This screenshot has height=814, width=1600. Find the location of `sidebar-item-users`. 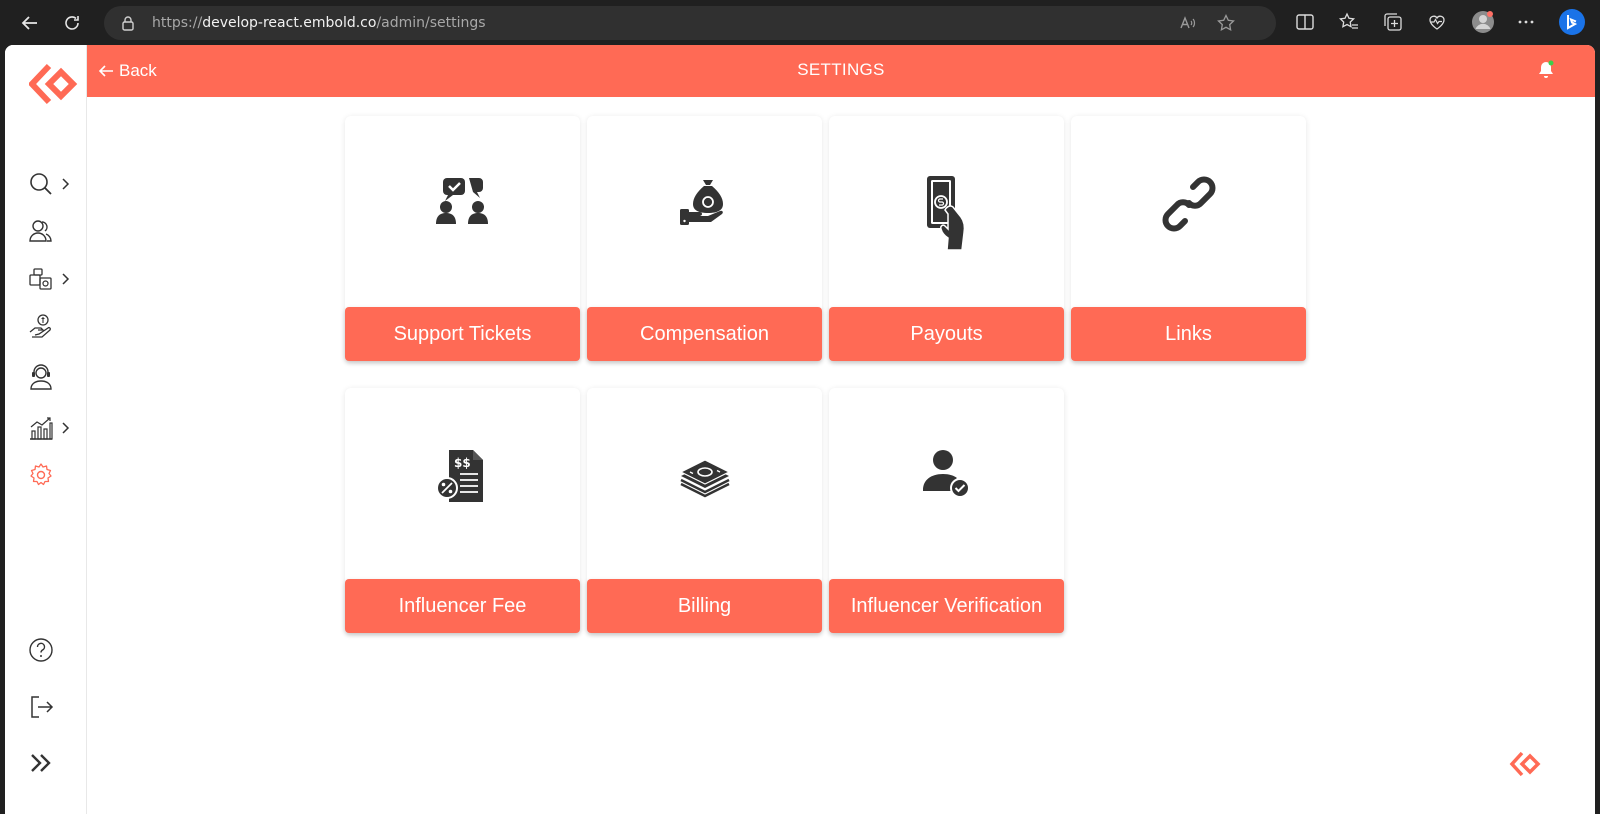

sidebar-item-users is located at coordinates (46, 231).